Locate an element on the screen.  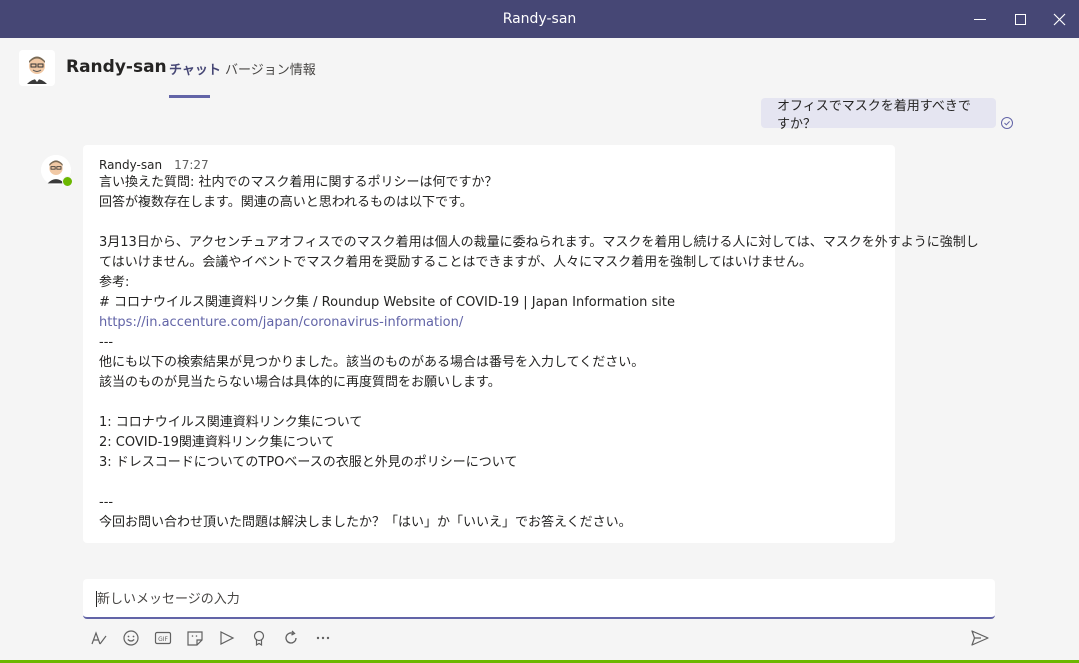
message-line: 1: コロナウイルス関連資料リンク集について is located at coordinates (489, 423).